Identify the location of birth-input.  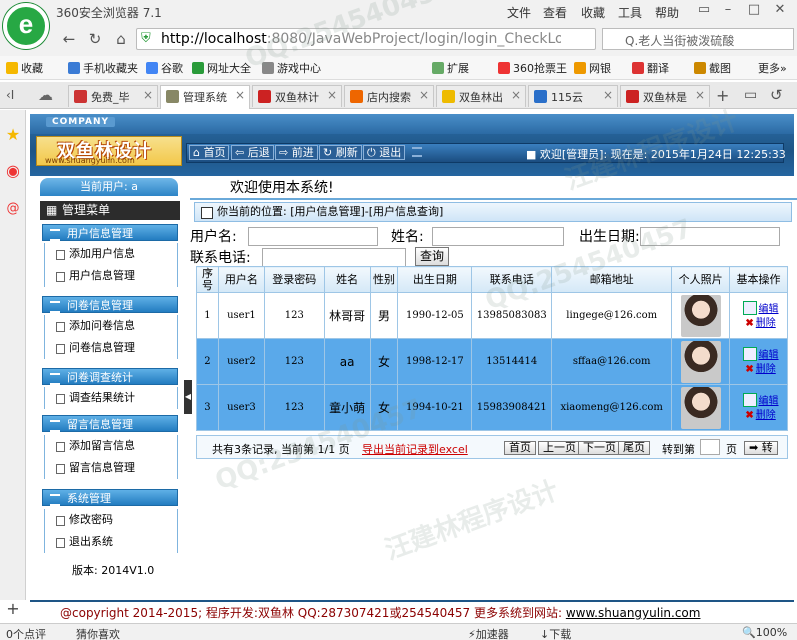
(710, 236).